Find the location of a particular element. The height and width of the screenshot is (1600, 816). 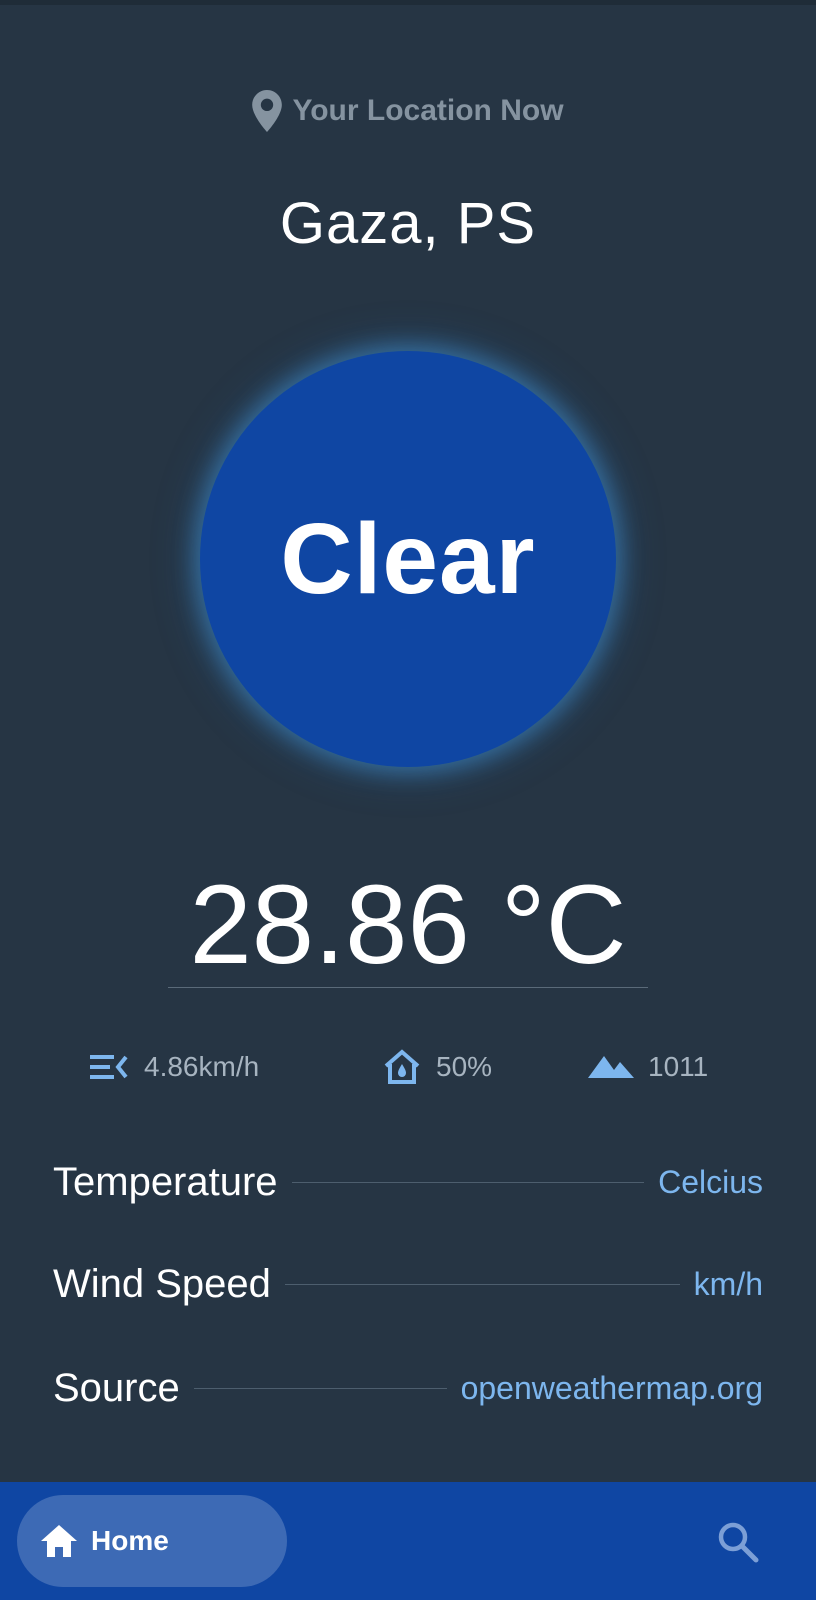

city-name: Gaza, PS is located at coordinates (408, 223).